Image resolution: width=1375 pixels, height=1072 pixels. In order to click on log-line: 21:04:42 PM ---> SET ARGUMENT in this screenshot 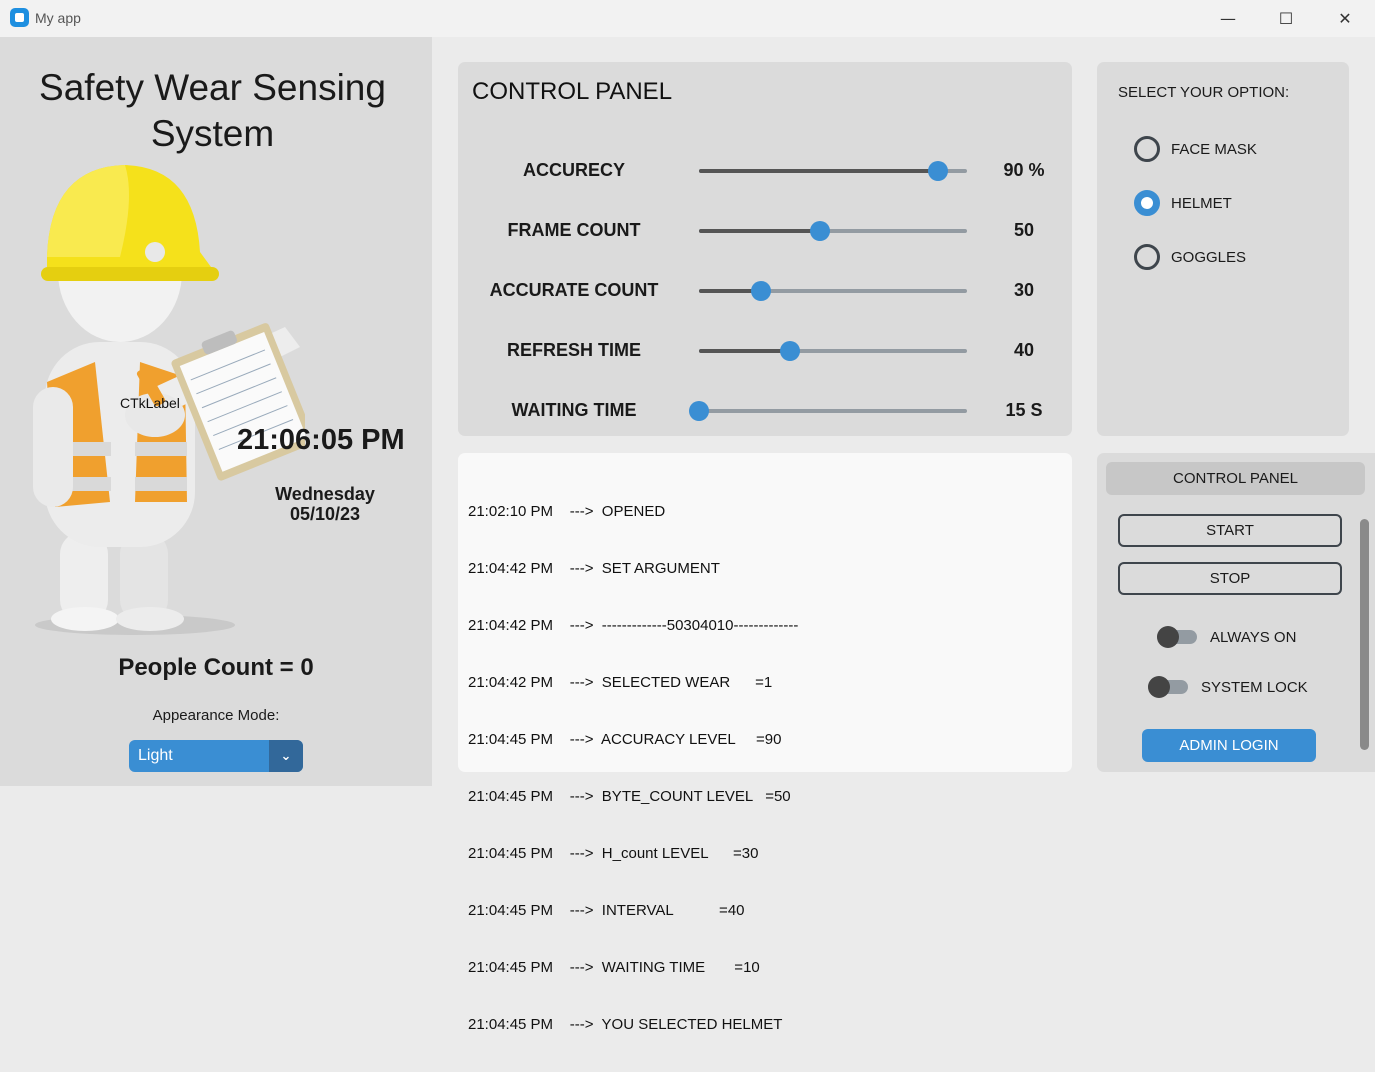, I will do `click(594, 568)`.